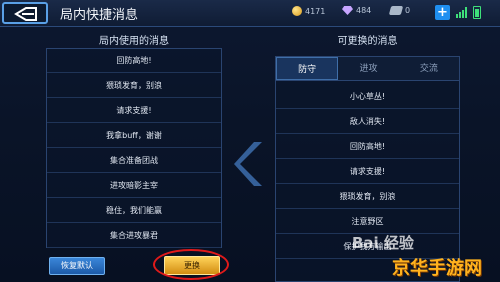 This screenshot has width=500, height=282. What do you see at coordinates (383, 243) in the screenshot?
I see `baidu-watermark: Bai 经验` at bounding box center [383, 243].